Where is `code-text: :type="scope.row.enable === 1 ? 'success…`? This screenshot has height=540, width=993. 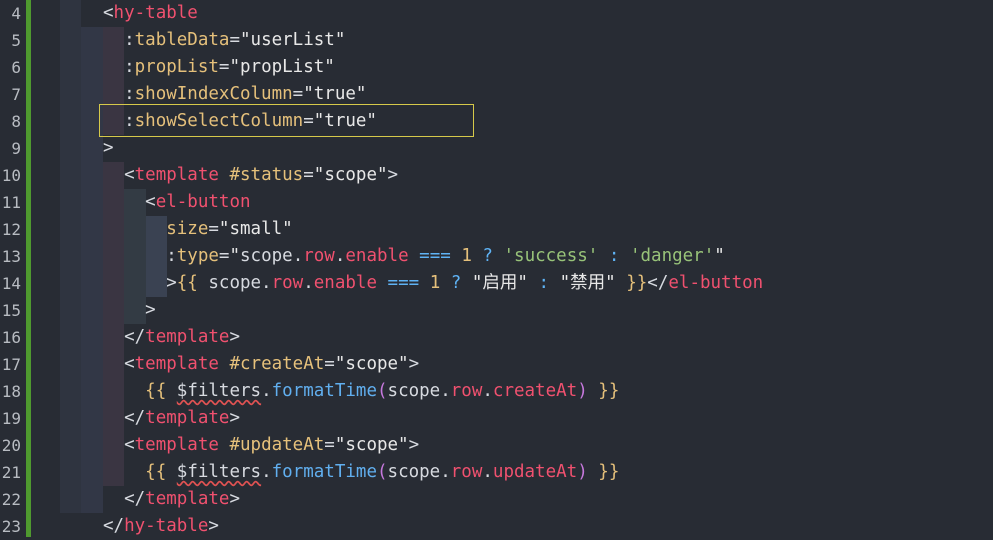
code-text: :type="scope.row.enable === 1 ? 'success… is located at coordinates (414, 256).